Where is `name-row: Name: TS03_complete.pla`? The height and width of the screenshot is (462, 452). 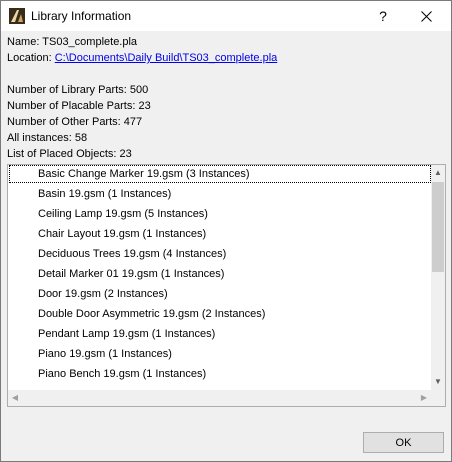
name-row: Name: TS03_complete.pla is located at coordinates (72, 42).